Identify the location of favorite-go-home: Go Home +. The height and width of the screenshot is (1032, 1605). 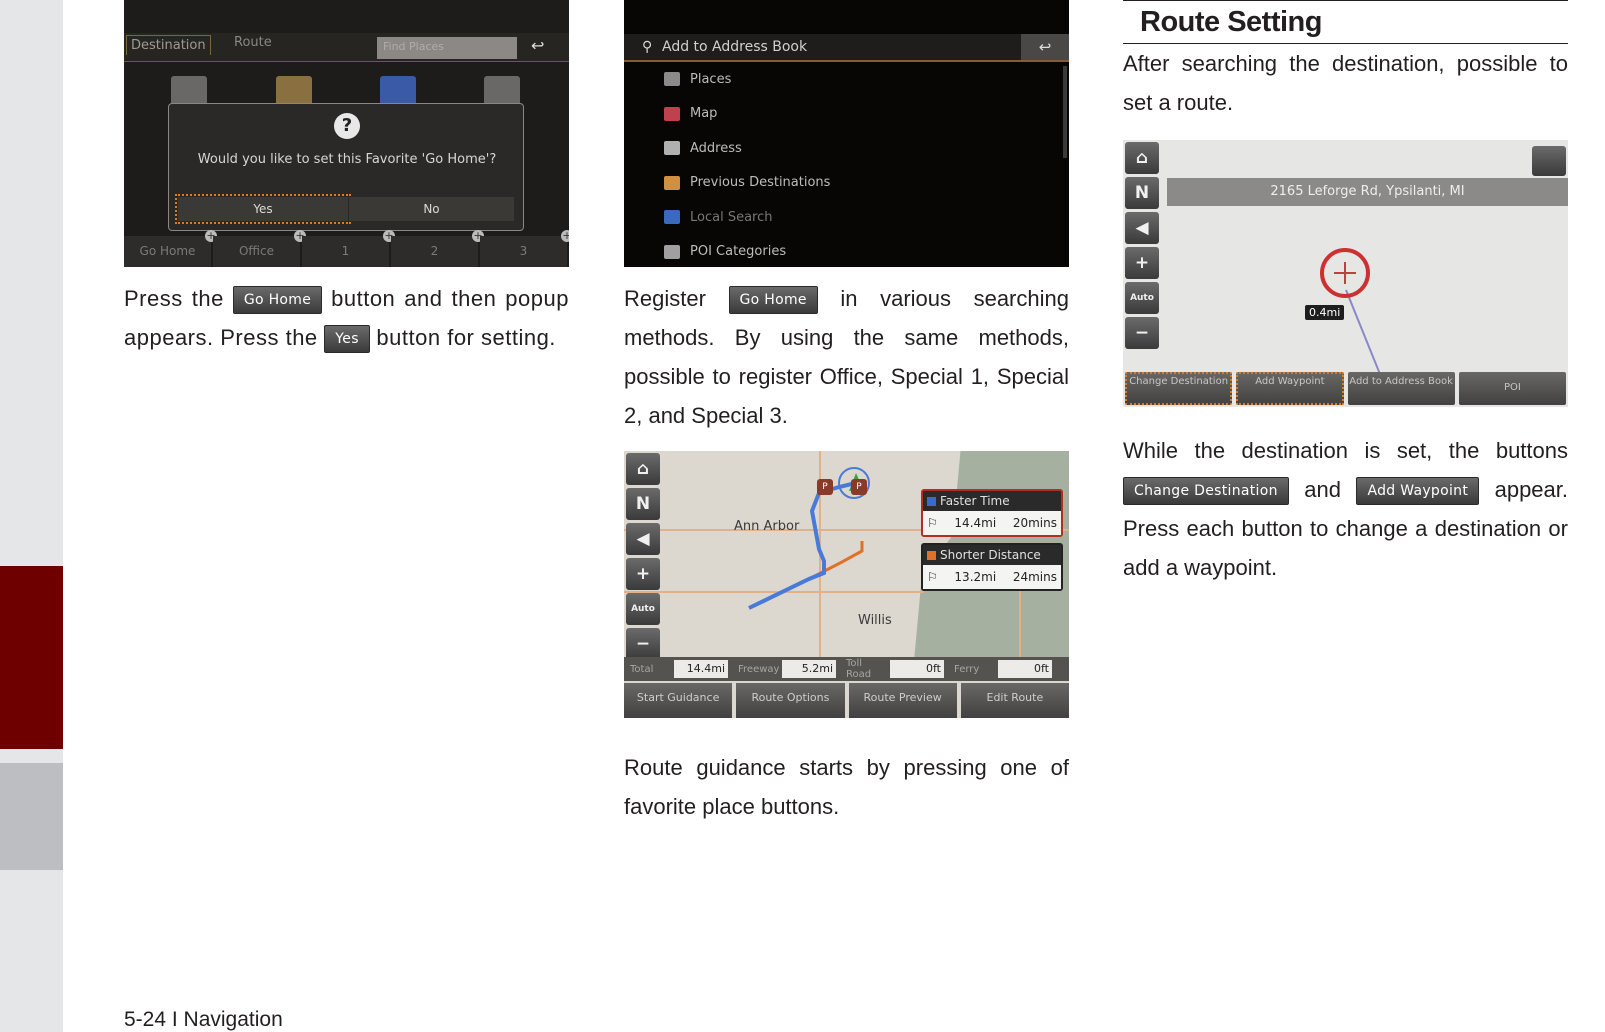
(170, 248).